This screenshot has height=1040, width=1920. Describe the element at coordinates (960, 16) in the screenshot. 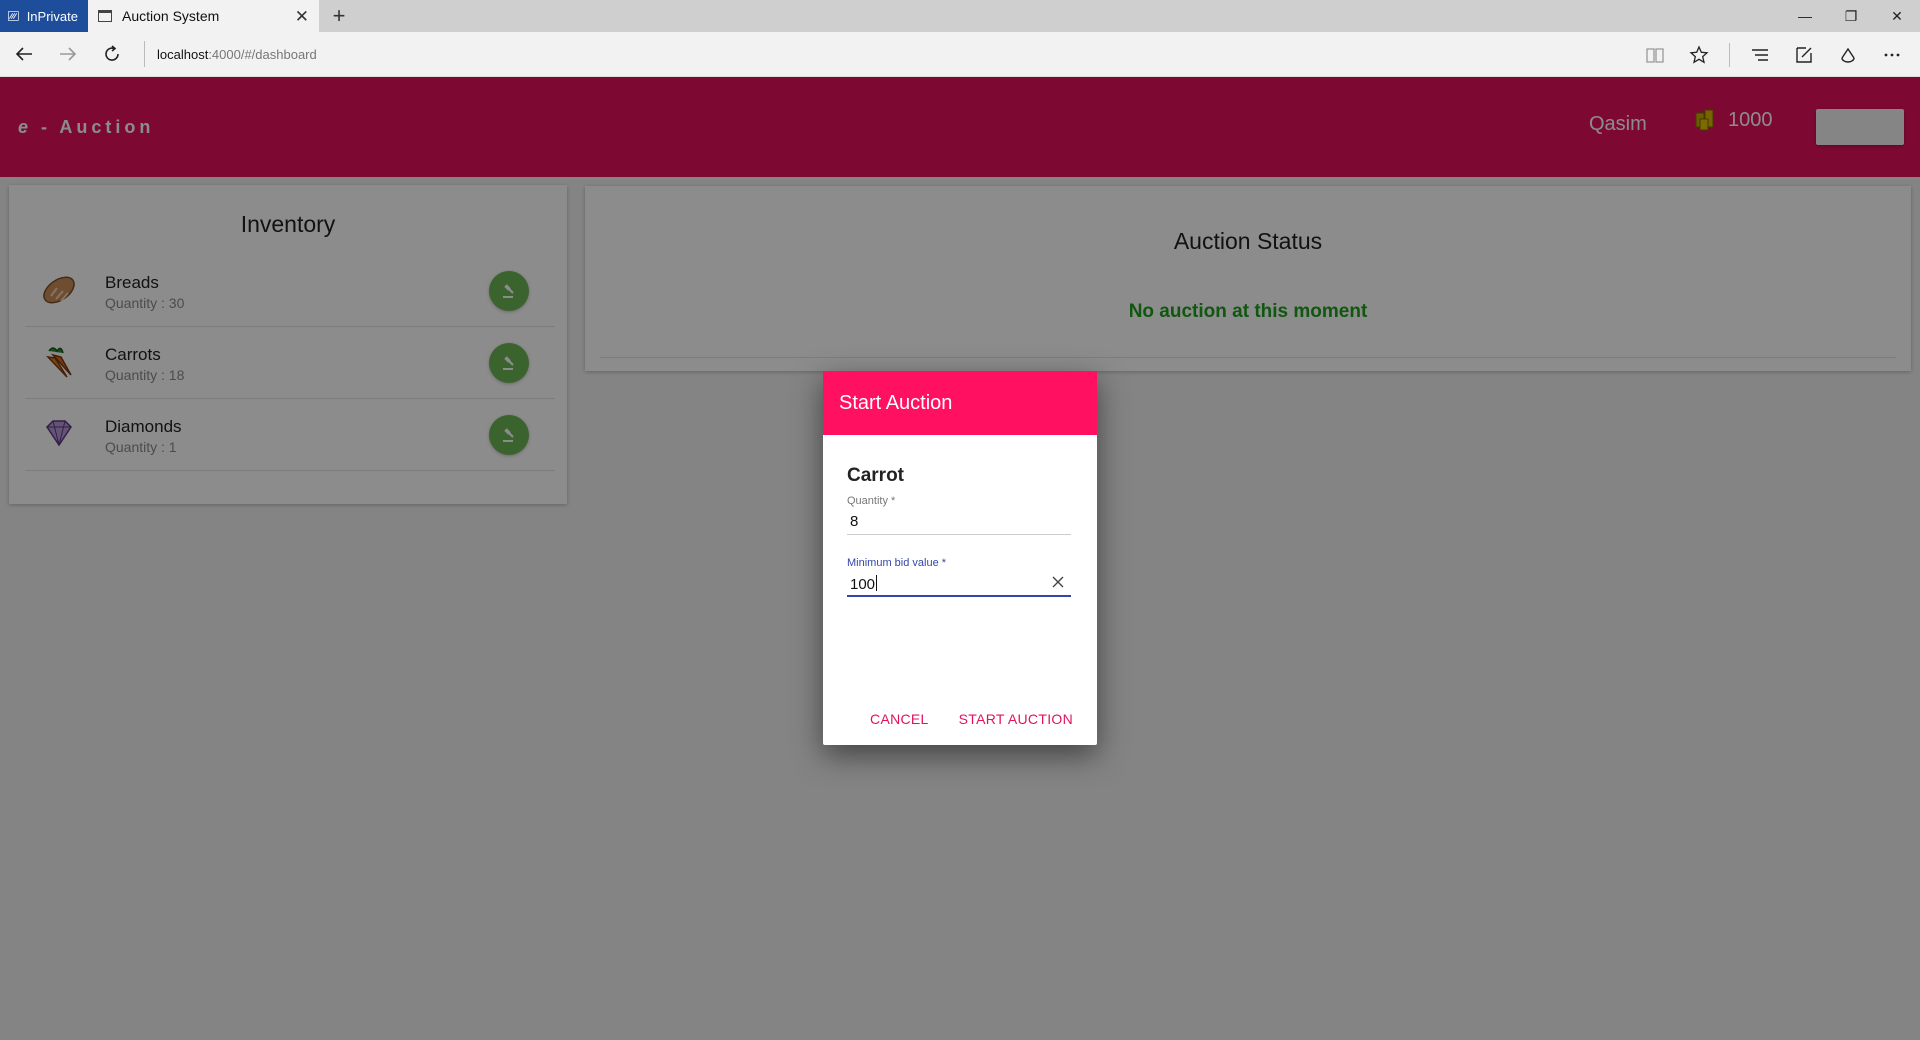

I see `browser-tab-bar: InPrivate Auction System ✕ + — ❐ ✕` at that location.